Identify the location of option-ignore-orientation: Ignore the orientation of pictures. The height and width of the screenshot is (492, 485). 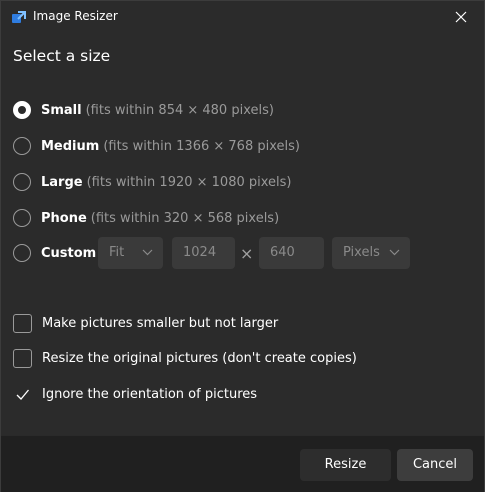
(135, 394).